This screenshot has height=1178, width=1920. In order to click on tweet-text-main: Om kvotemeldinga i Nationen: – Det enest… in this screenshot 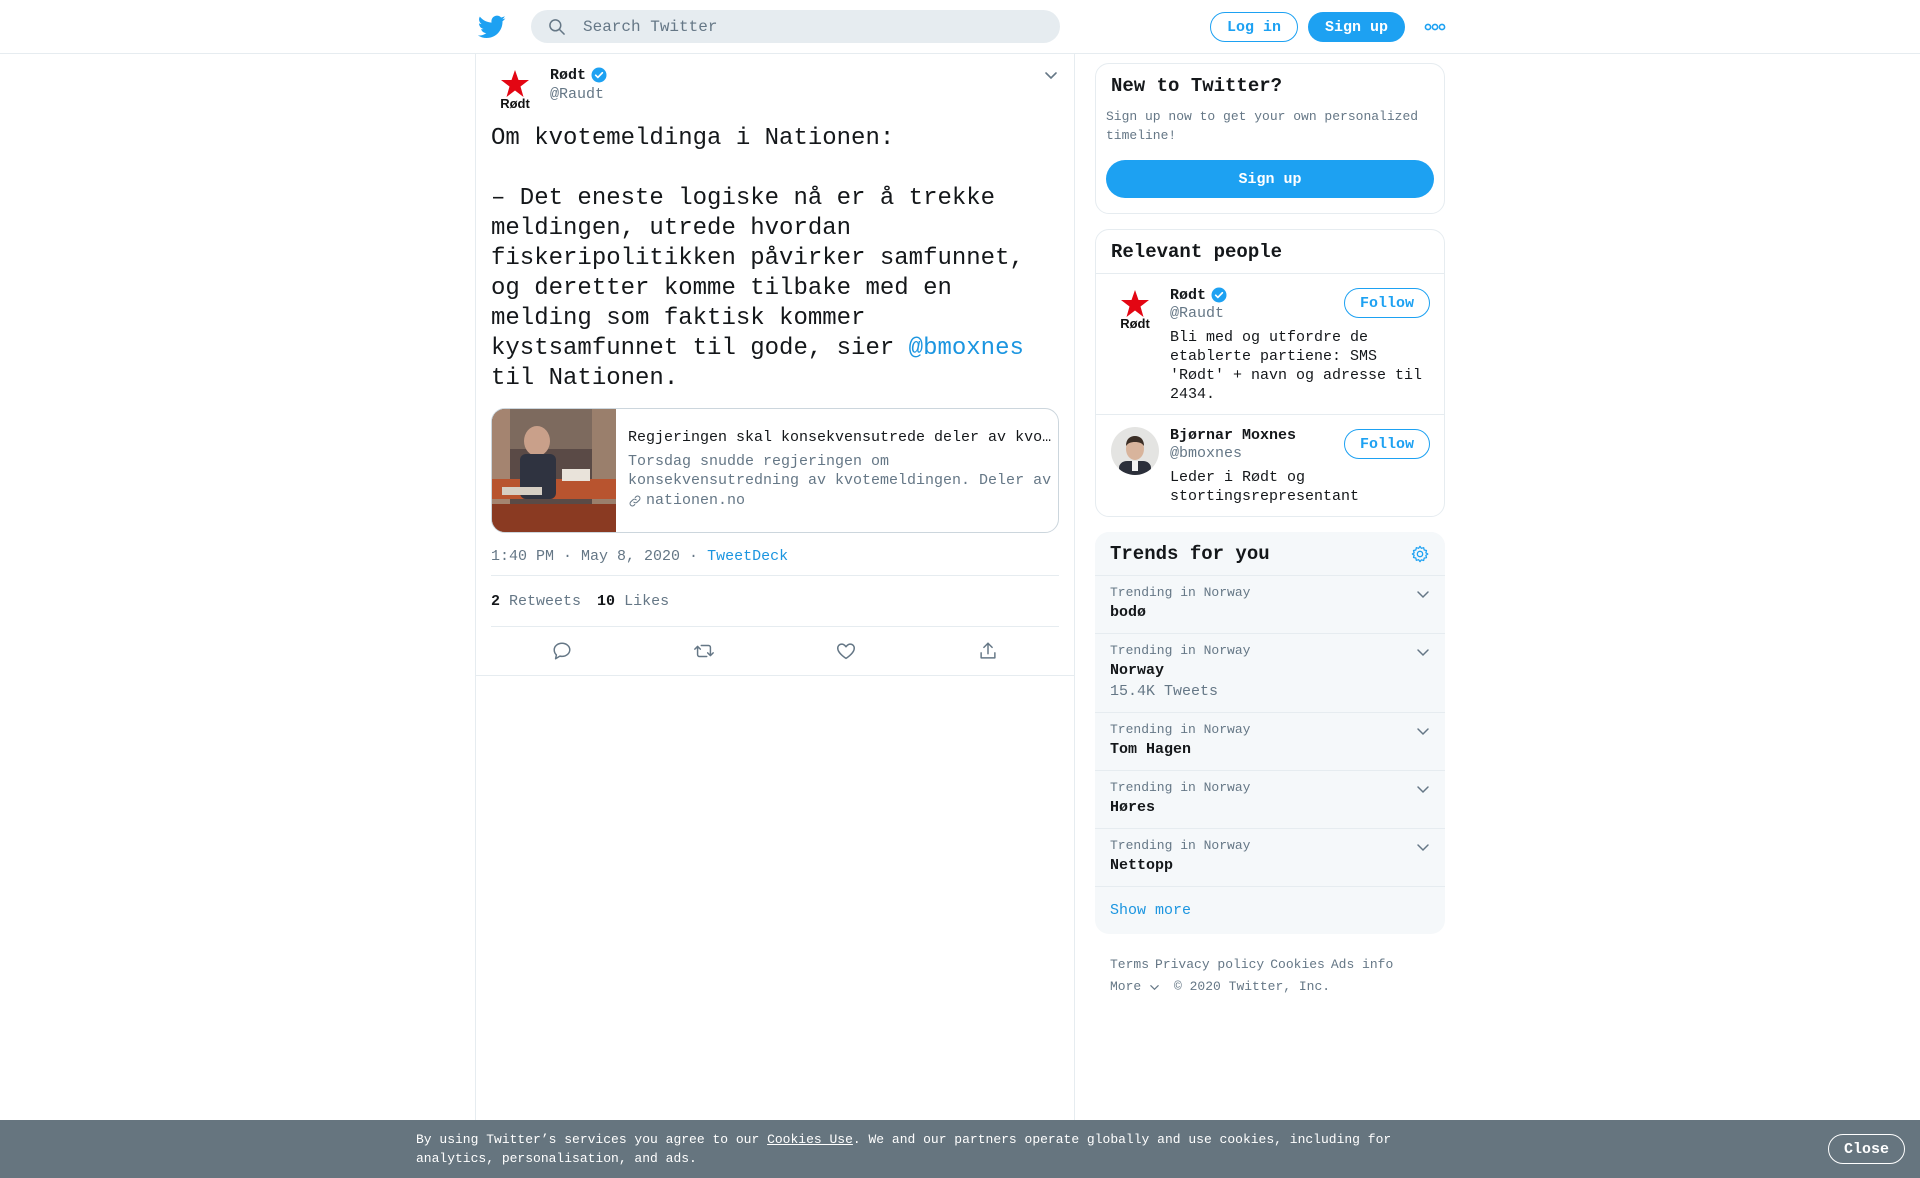, I will do `click(757, 243)`.